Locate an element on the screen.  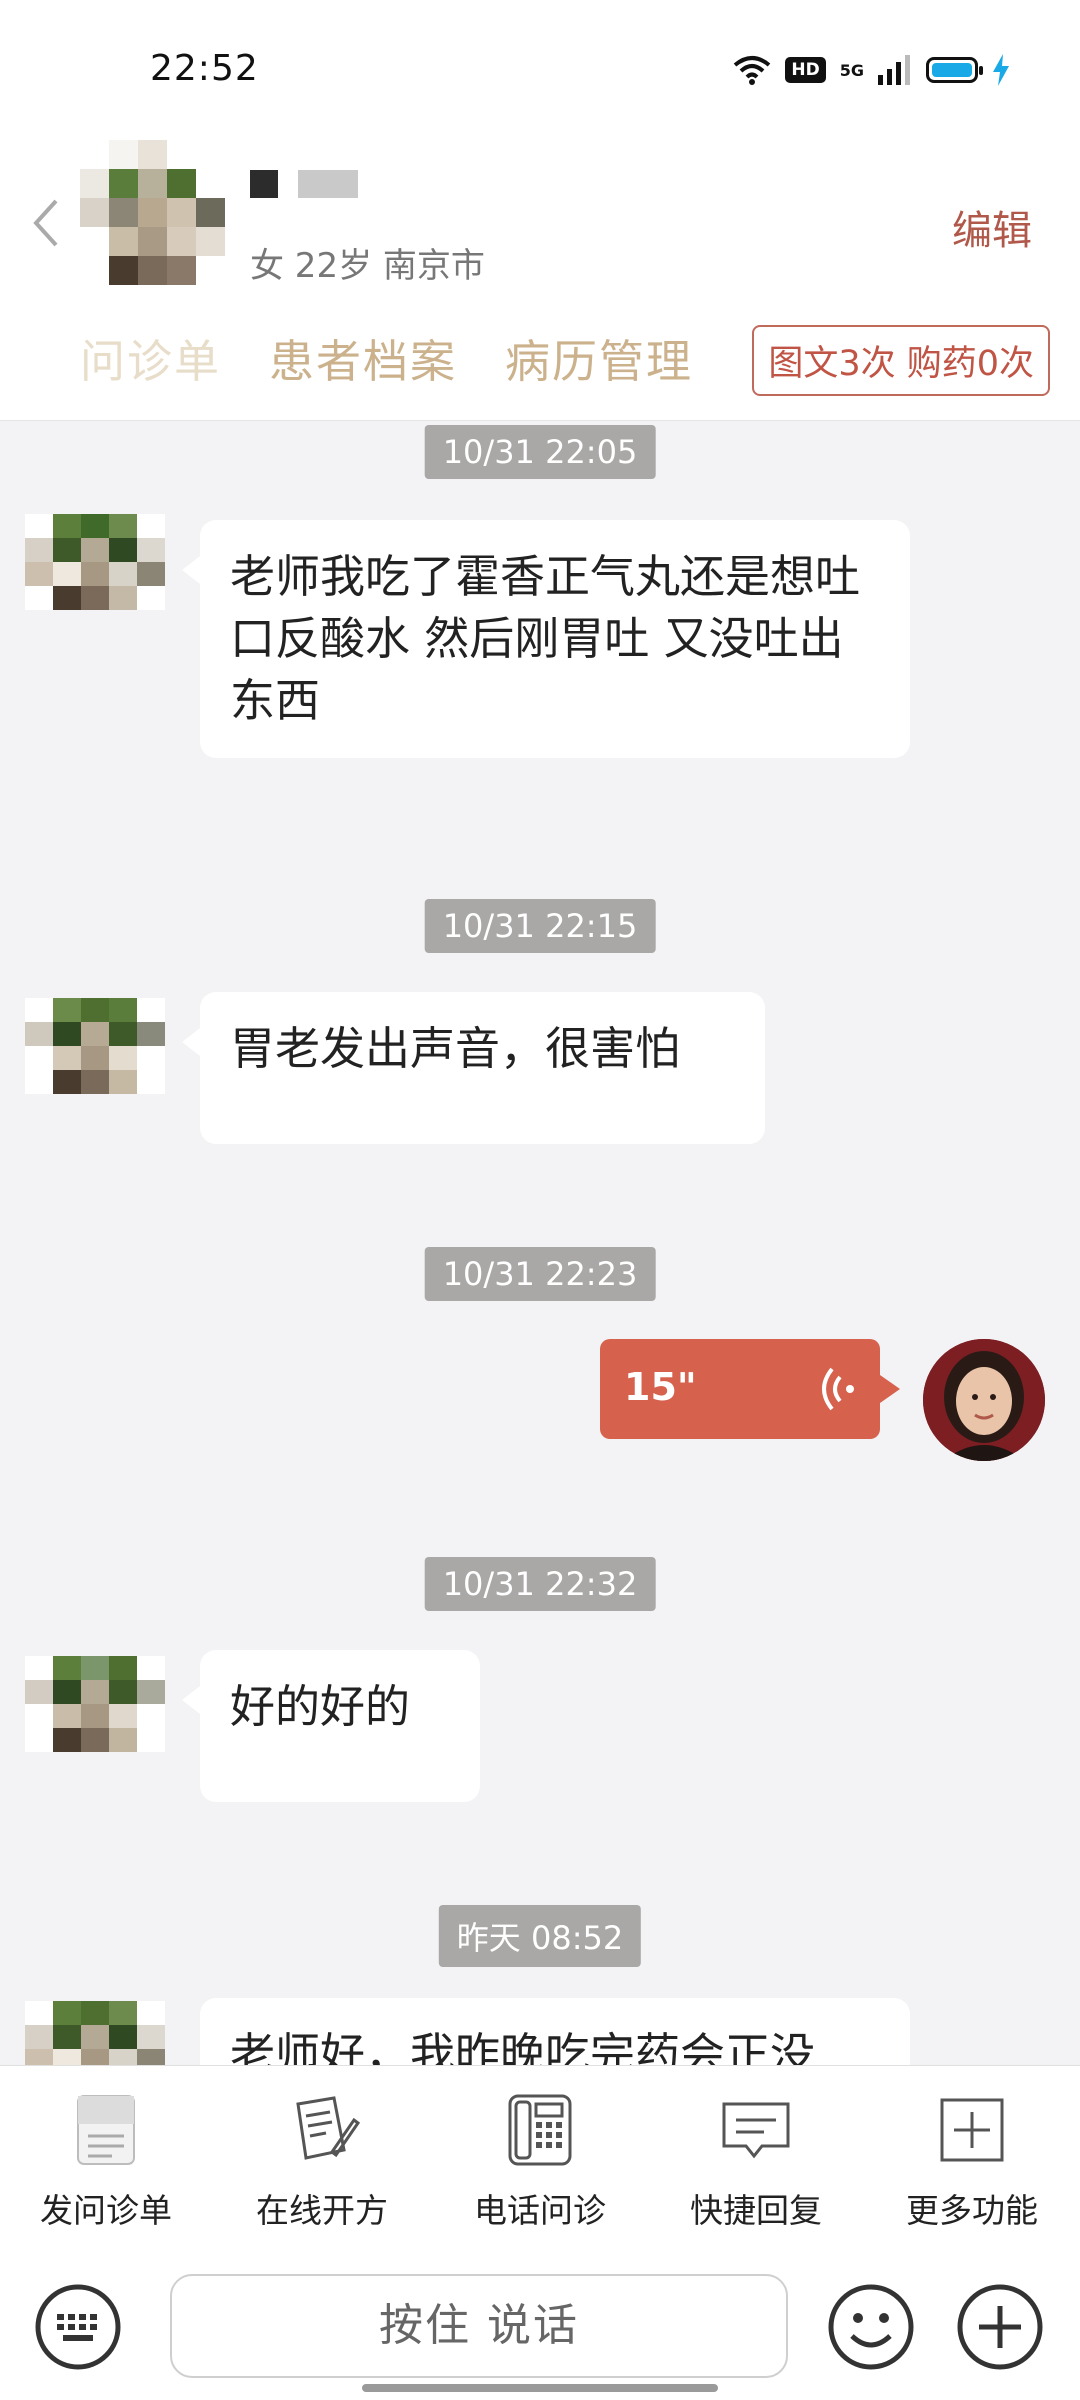
send-consult-form-button: 发问诊单 is located at coordinates (106, 2162).